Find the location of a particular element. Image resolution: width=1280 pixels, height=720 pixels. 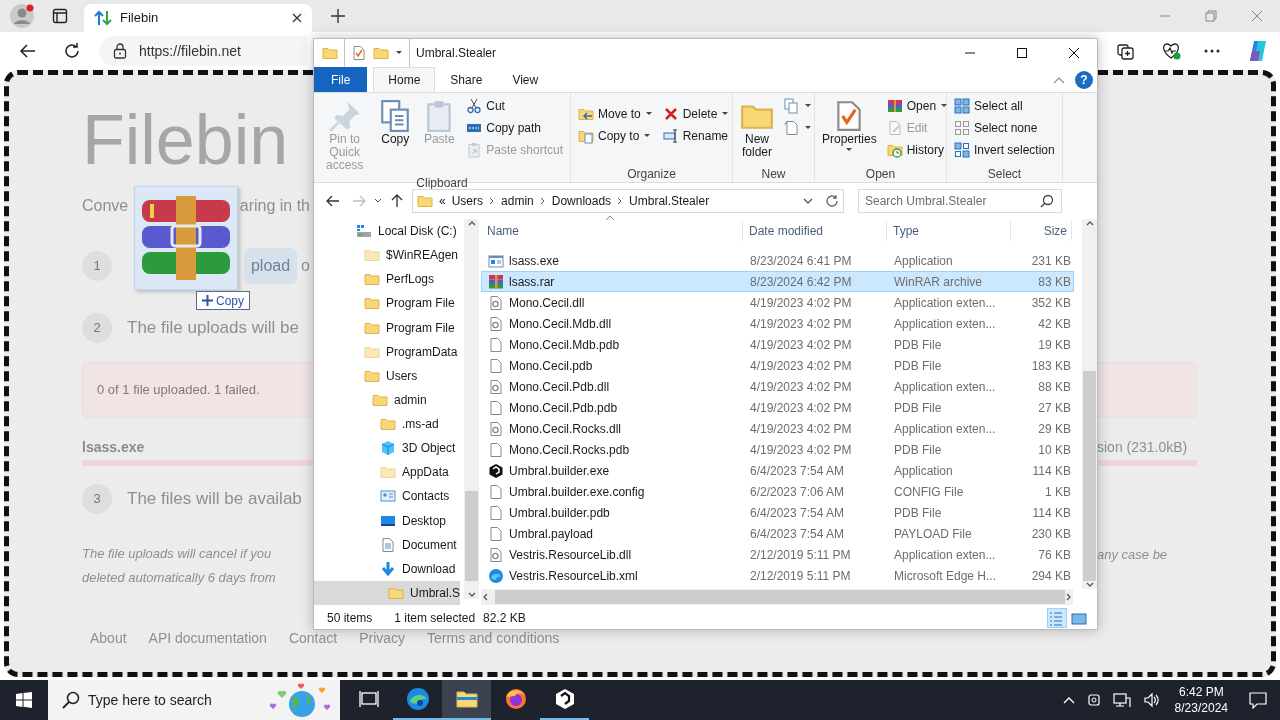

ribbon-command: Open is located at coordinates (917, 106).